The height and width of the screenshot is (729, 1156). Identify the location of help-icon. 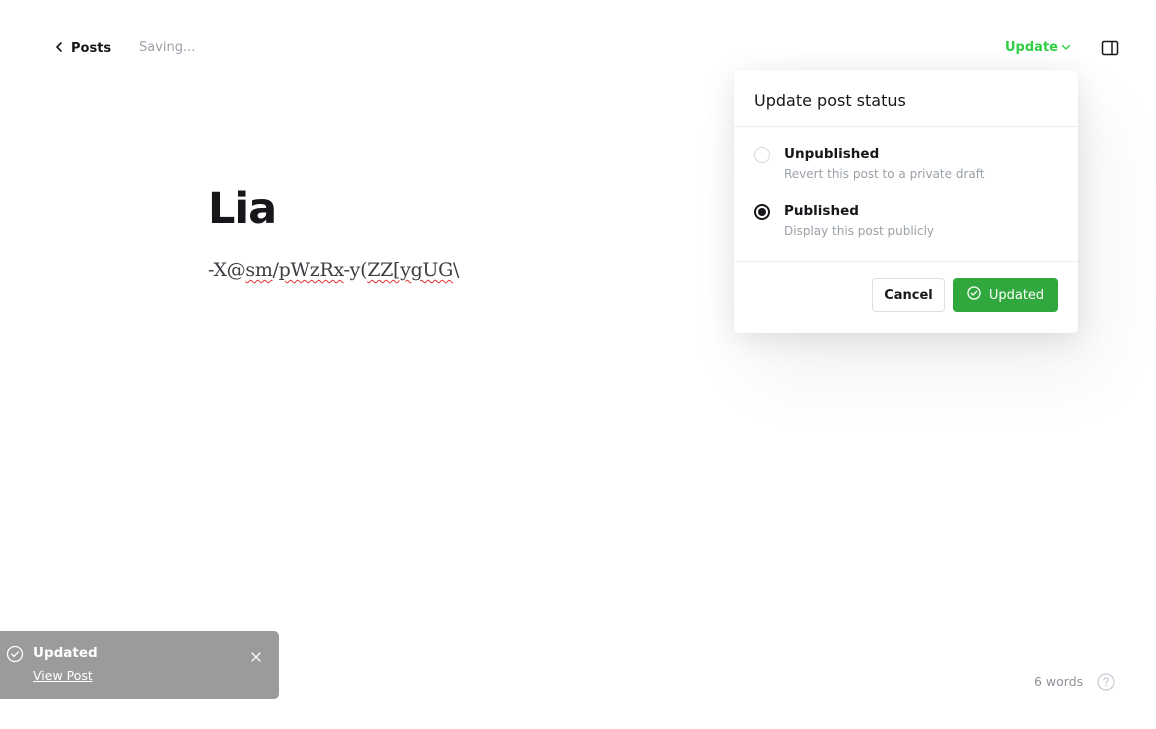
(1106, 684).